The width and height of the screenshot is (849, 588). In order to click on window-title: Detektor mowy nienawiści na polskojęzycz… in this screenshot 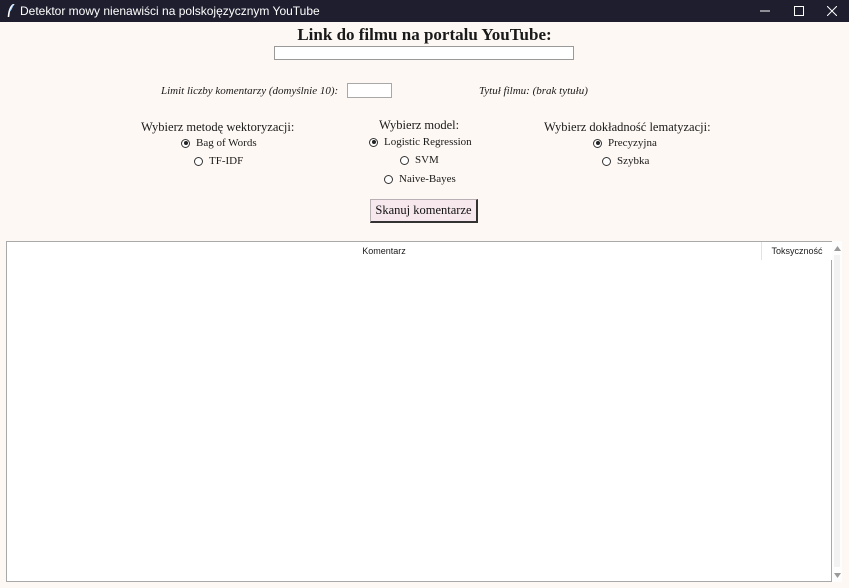, I will do `click(170, 11)`.